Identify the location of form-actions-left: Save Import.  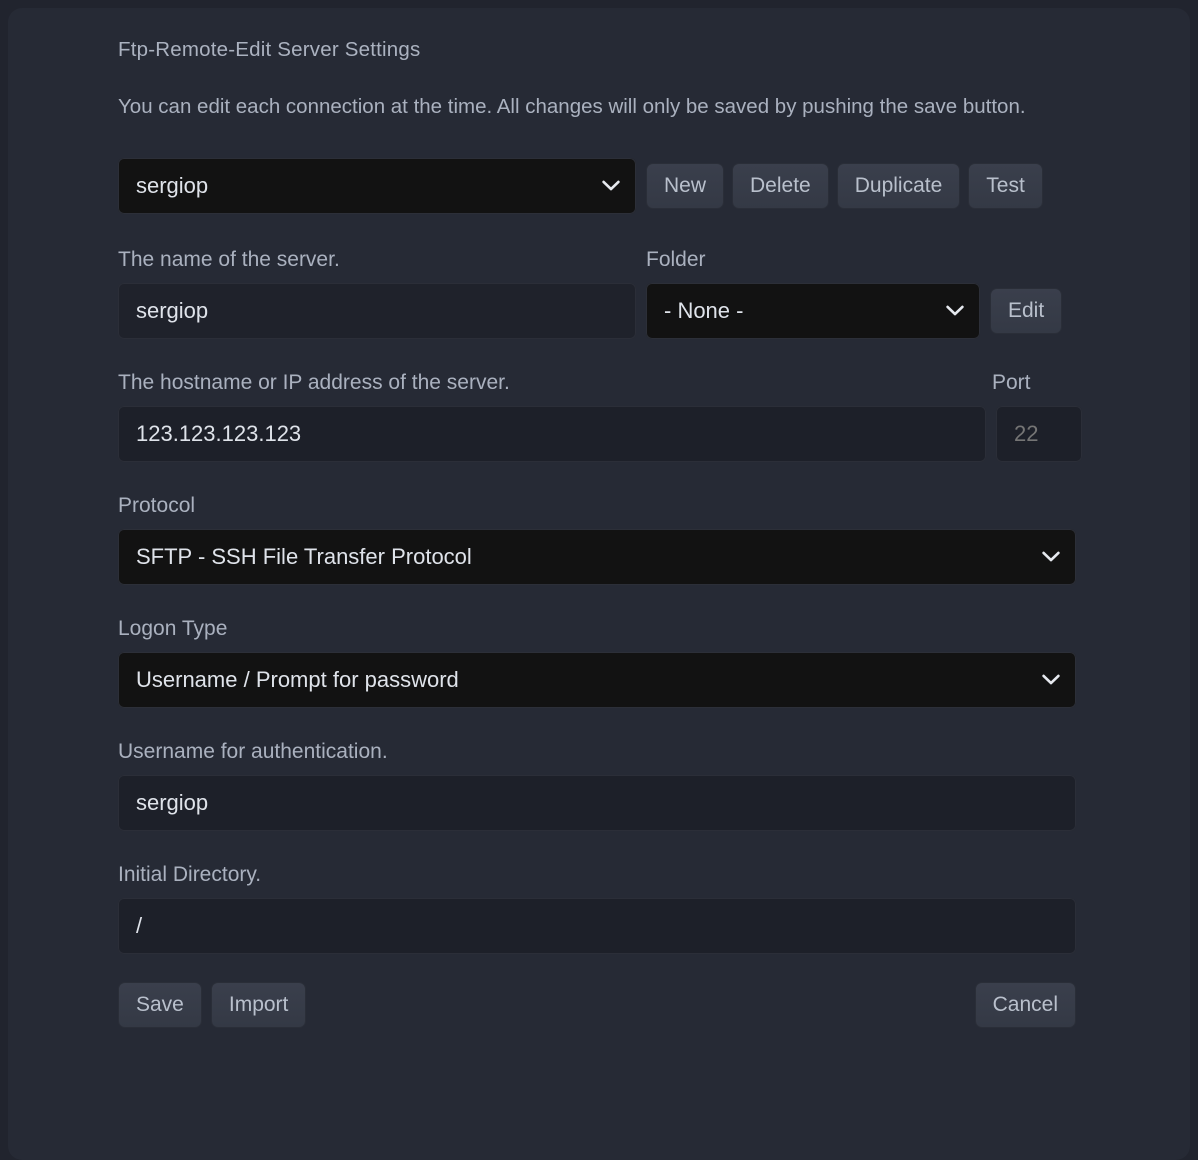
(212, 1005).